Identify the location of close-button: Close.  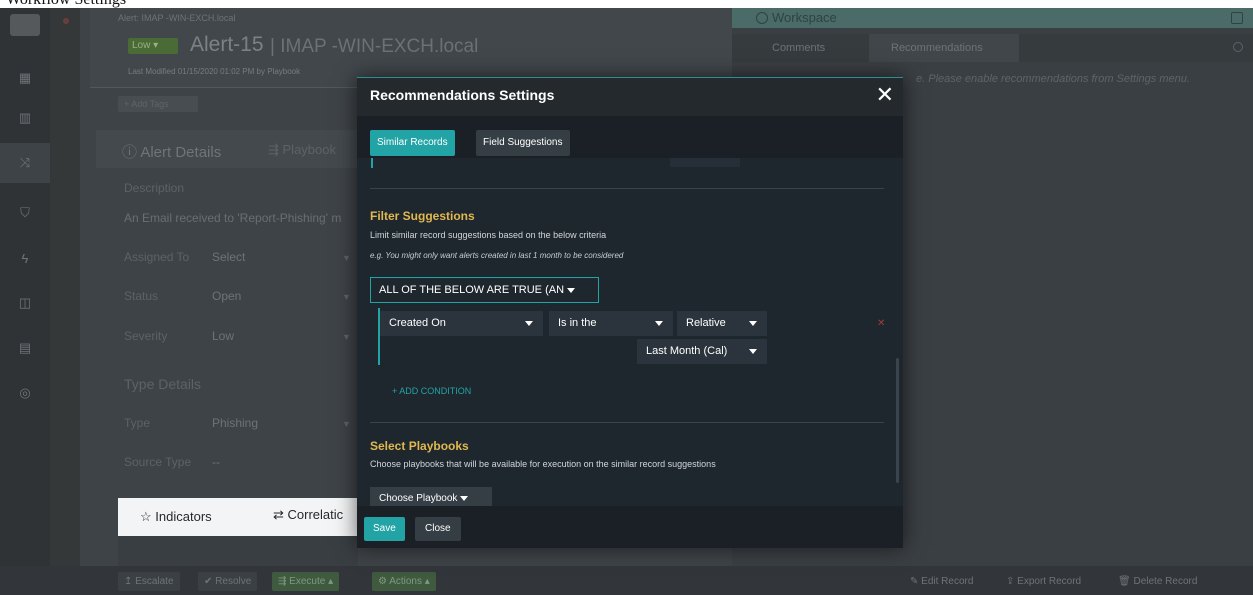
(438, 529).